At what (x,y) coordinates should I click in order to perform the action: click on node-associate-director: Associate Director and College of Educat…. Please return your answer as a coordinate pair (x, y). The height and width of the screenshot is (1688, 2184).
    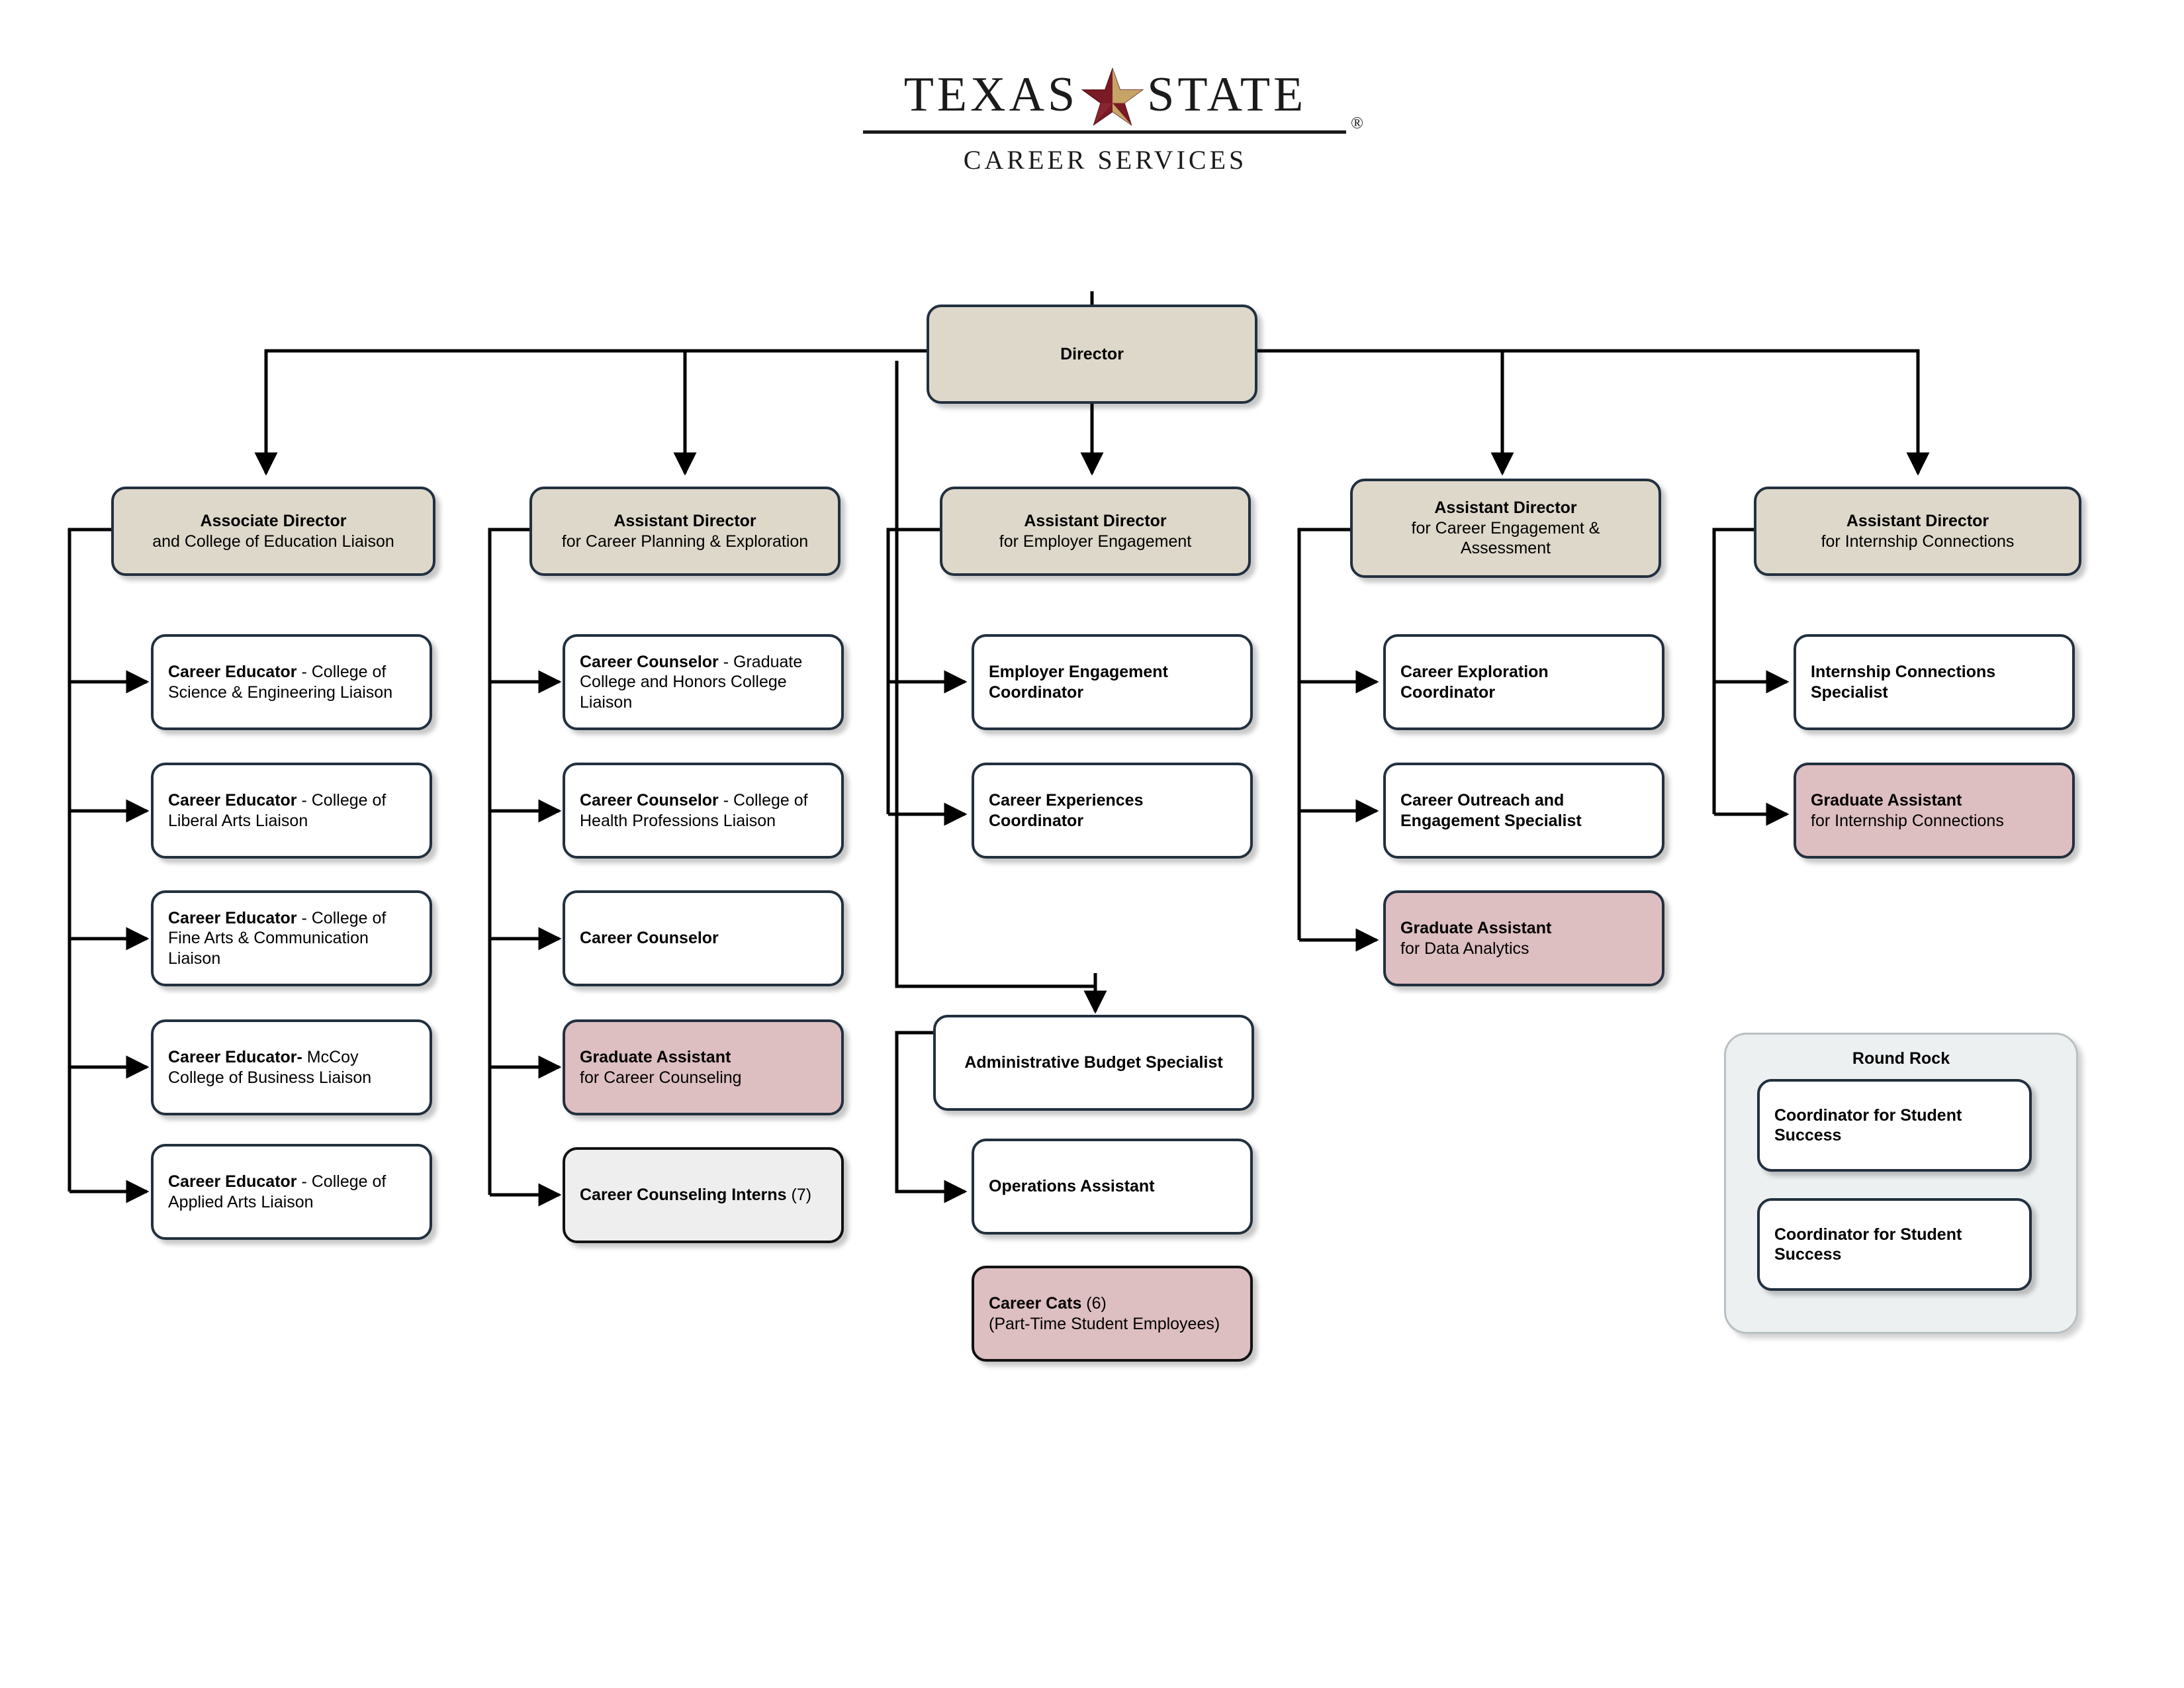
    Looking at the image, I should click on (273, 531).